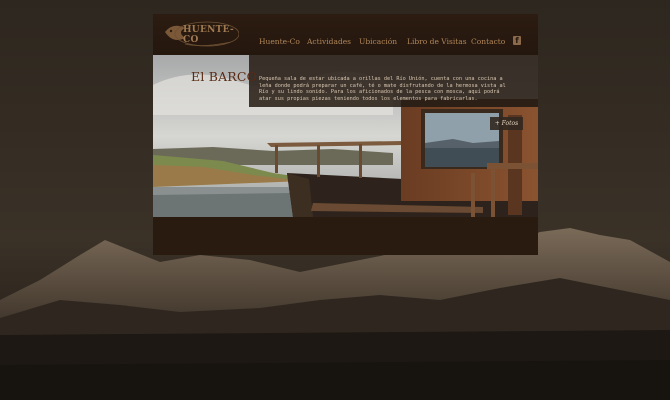 The height and width of the screenshot is (400, 670). I want to click on nav-item-libro-de-visitas: Libro de Visitas, so click(437, 41).